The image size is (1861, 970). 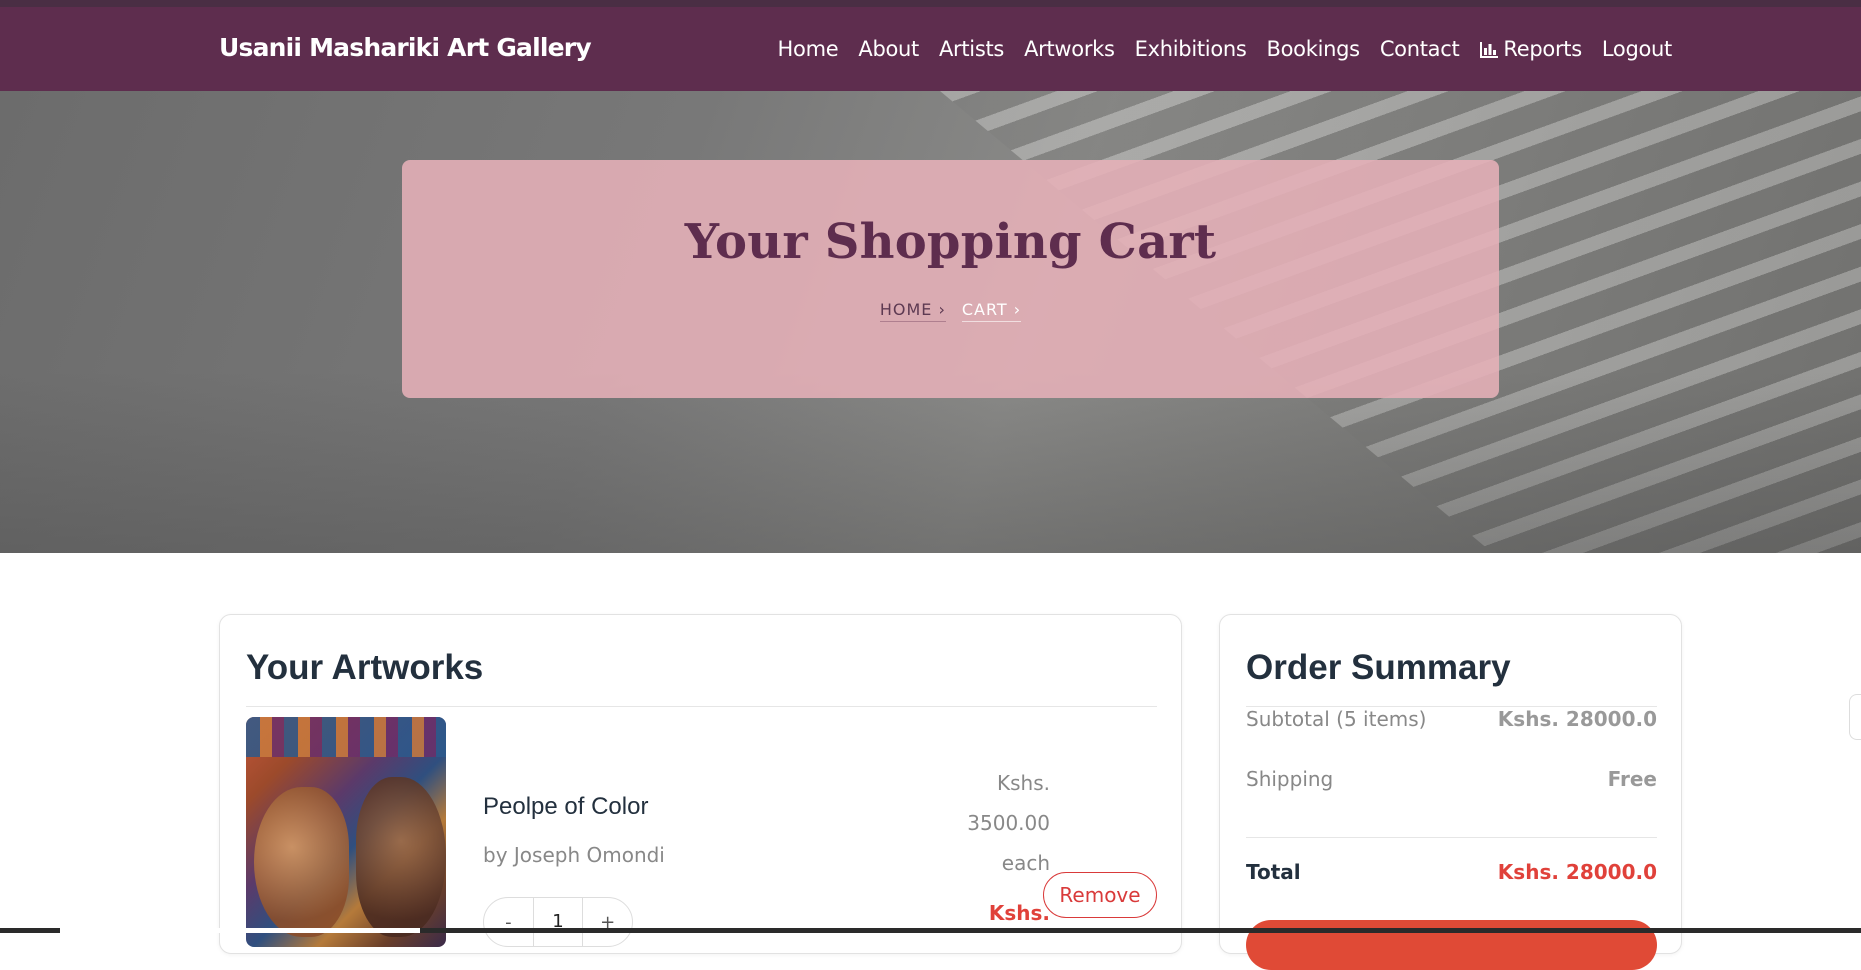 I want to click on artwork-artist: by Joseph Omondi, so click(x=574, y=855).